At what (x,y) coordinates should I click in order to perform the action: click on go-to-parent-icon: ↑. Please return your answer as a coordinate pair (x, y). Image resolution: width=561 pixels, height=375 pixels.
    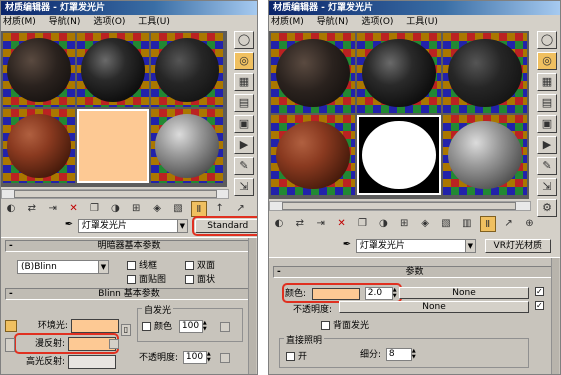
    Looking at the image, I should click on (220, 209).